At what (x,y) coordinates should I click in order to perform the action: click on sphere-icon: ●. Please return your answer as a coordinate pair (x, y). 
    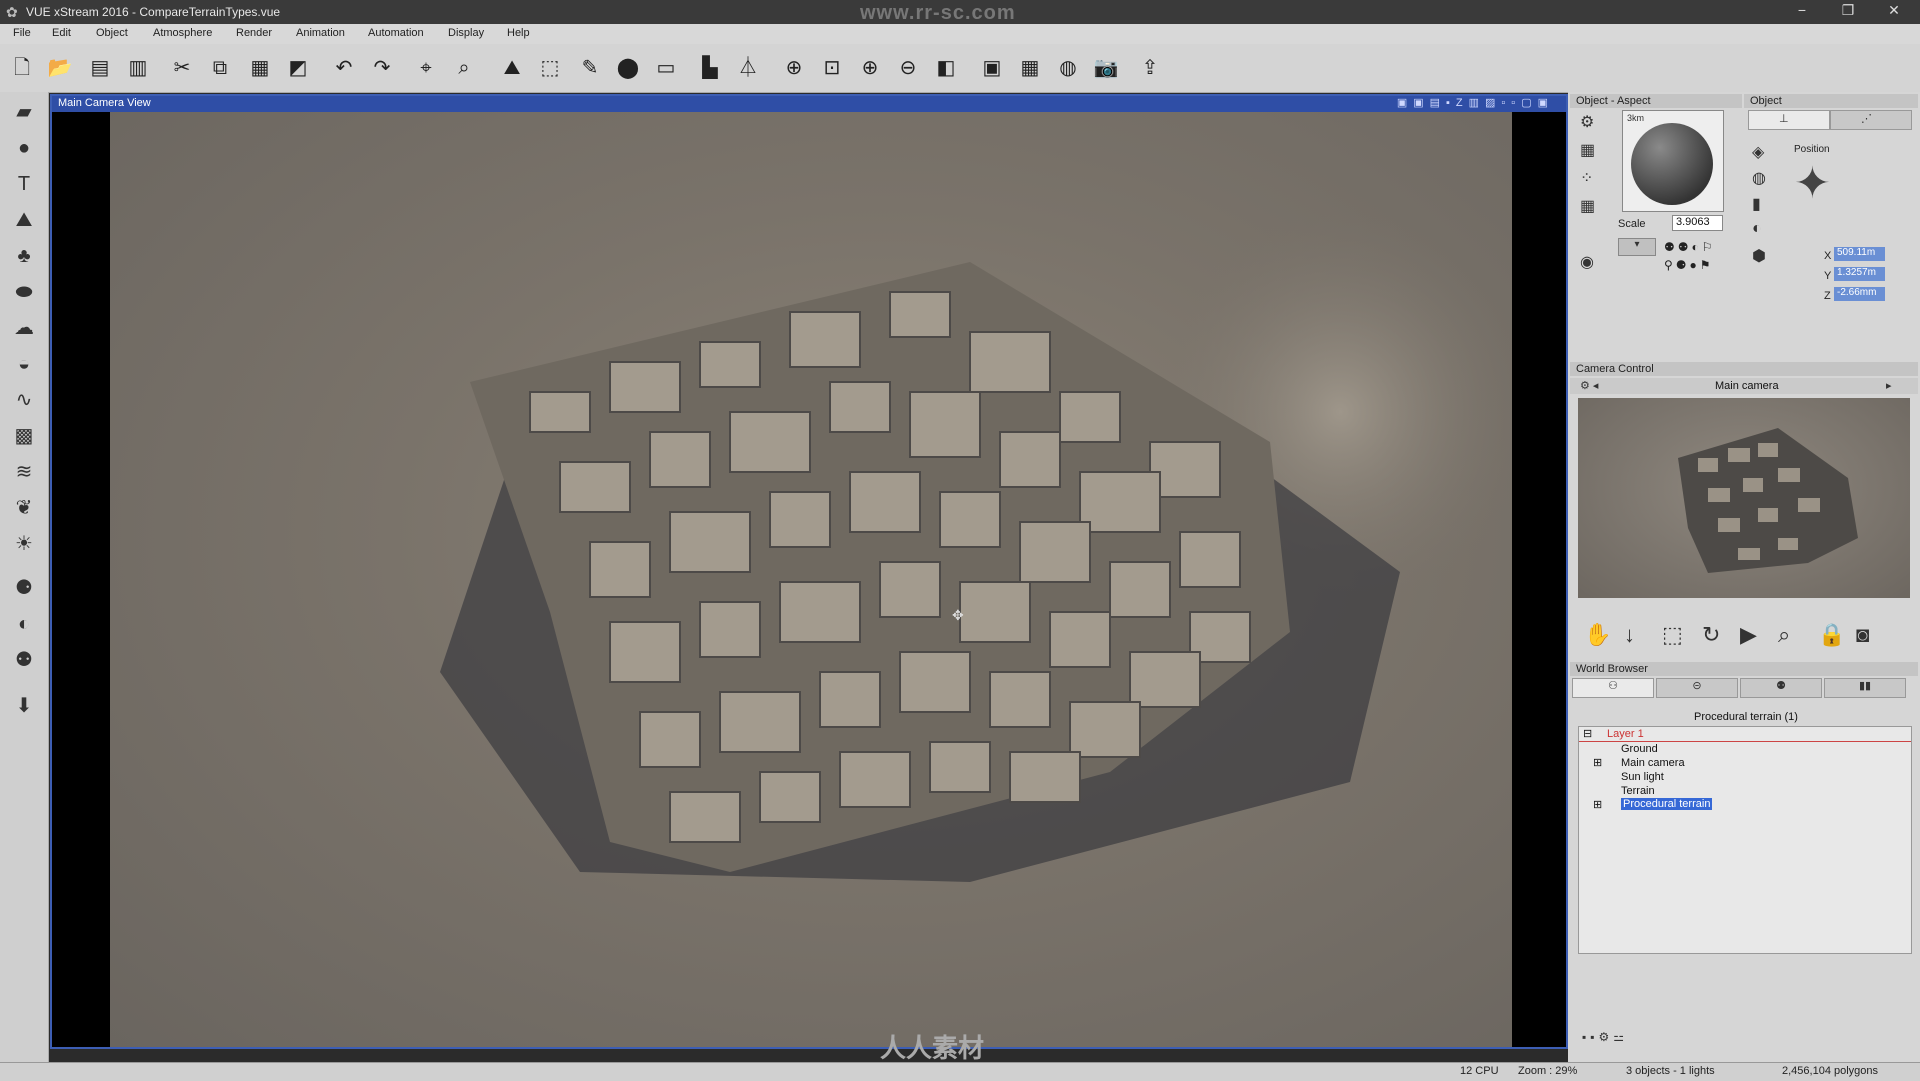
    Looking at the image, I should click on (24, 148).